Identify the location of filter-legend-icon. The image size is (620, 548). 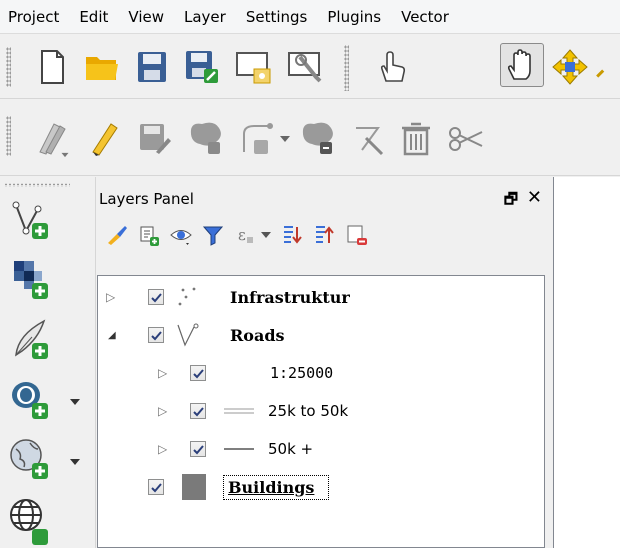
(213, 236).